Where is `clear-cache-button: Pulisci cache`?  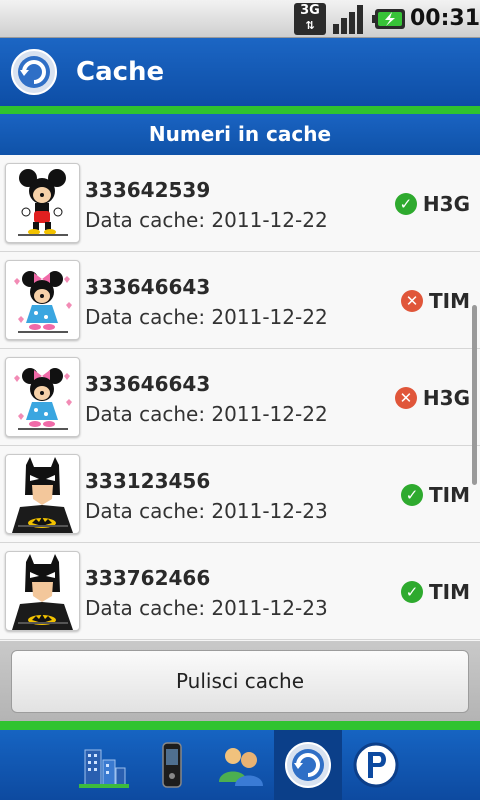
clear-cache-button: Pulisci cache is located at coordinates (240, 681).